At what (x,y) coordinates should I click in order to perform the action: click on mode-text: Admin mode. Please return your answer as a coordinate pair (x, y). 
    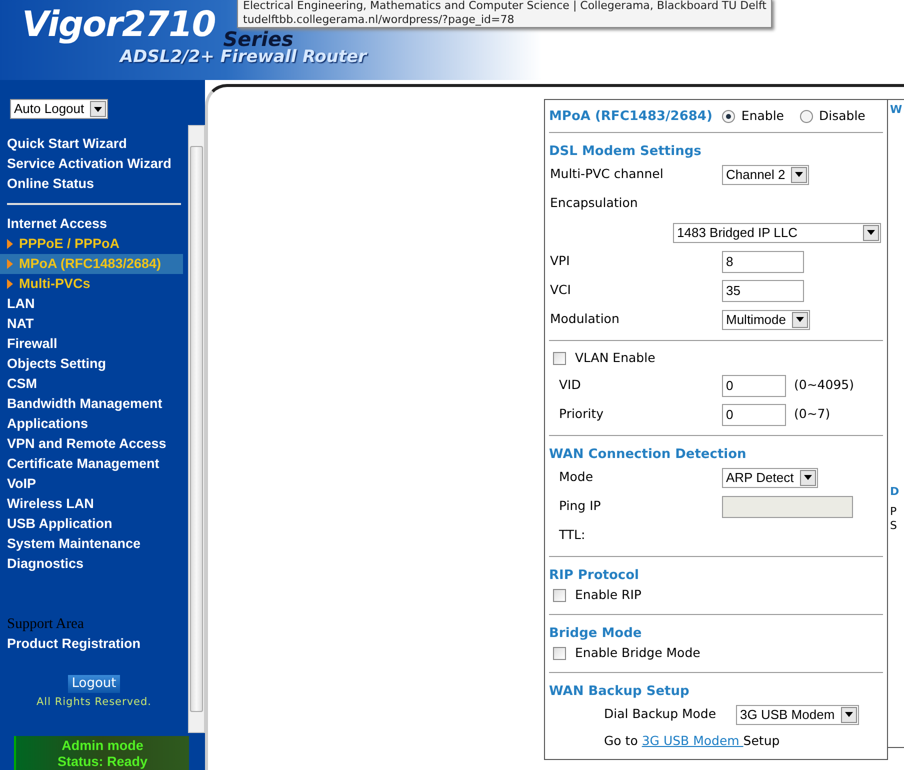
    Looking at the image, I should click on (102, 746).